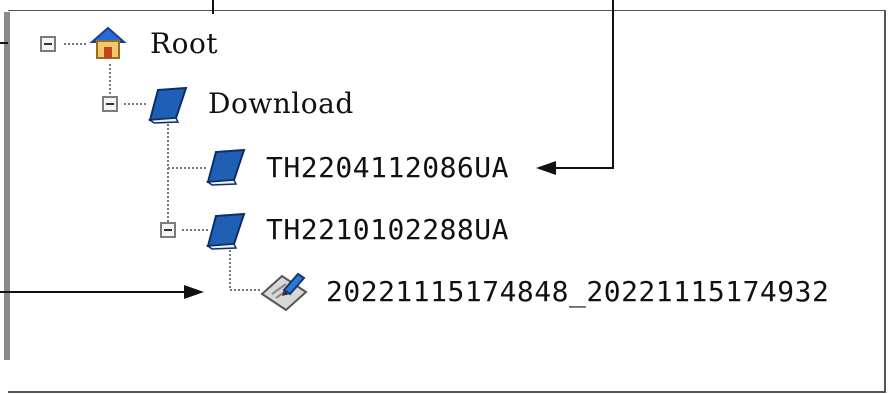  Describe the element at coordinates (194, 292) in the screenshot. I see `arrow-right-head` at that location.